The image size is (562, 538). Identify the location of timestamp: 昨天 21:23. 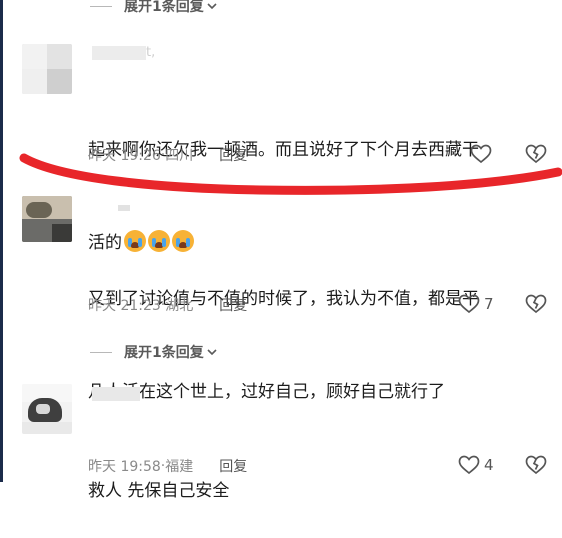
(124, 306).